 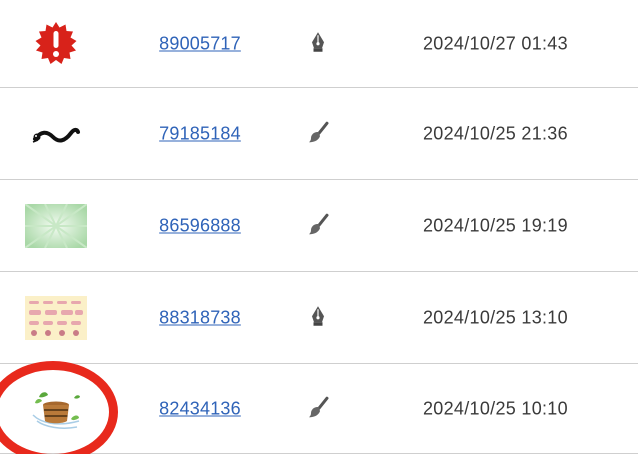 What do you see at coordinates (200, 408) in the screenshot?
I see `illustration-id-link: 82434136` at bounding box center [200, 408].